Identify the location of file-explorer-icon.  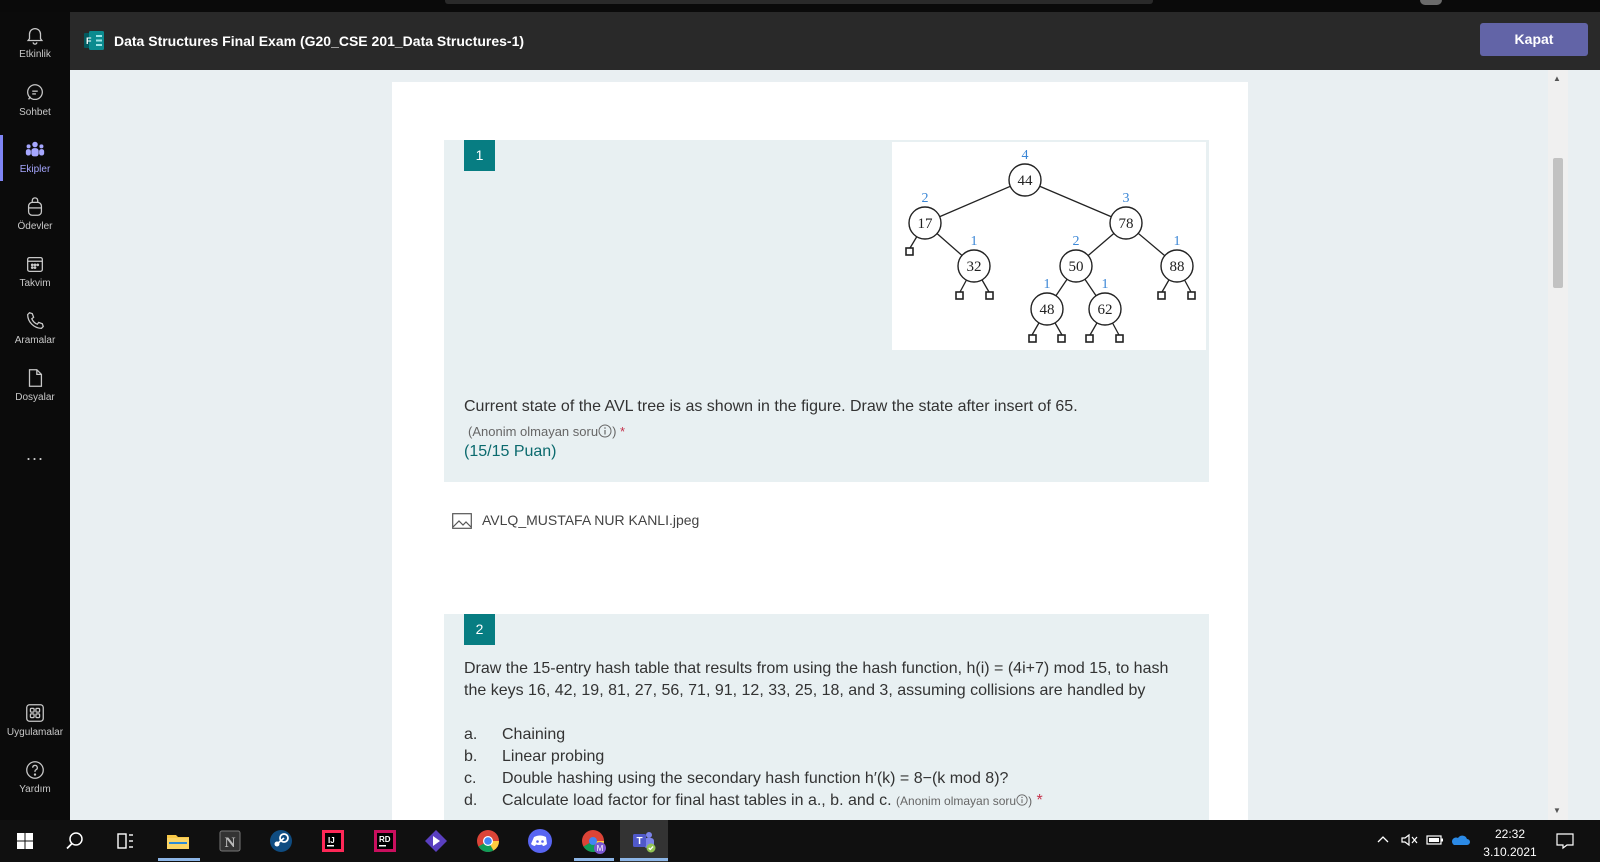
(178, 841).